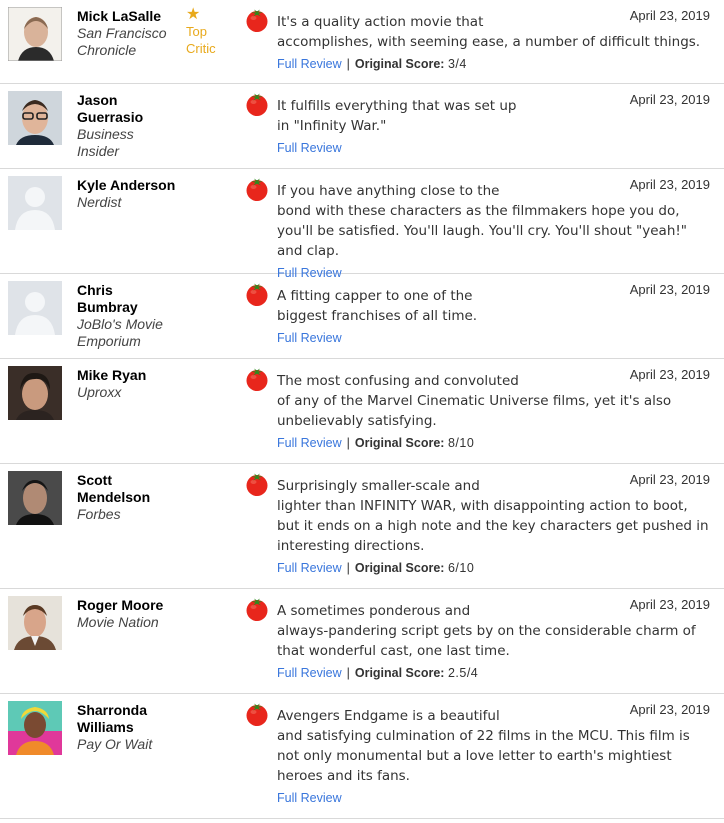  What do you see at coordinates (463, 673) in the screenshot?
I see `original-score-value: 2.5/4` at bounding box center [463, 673].